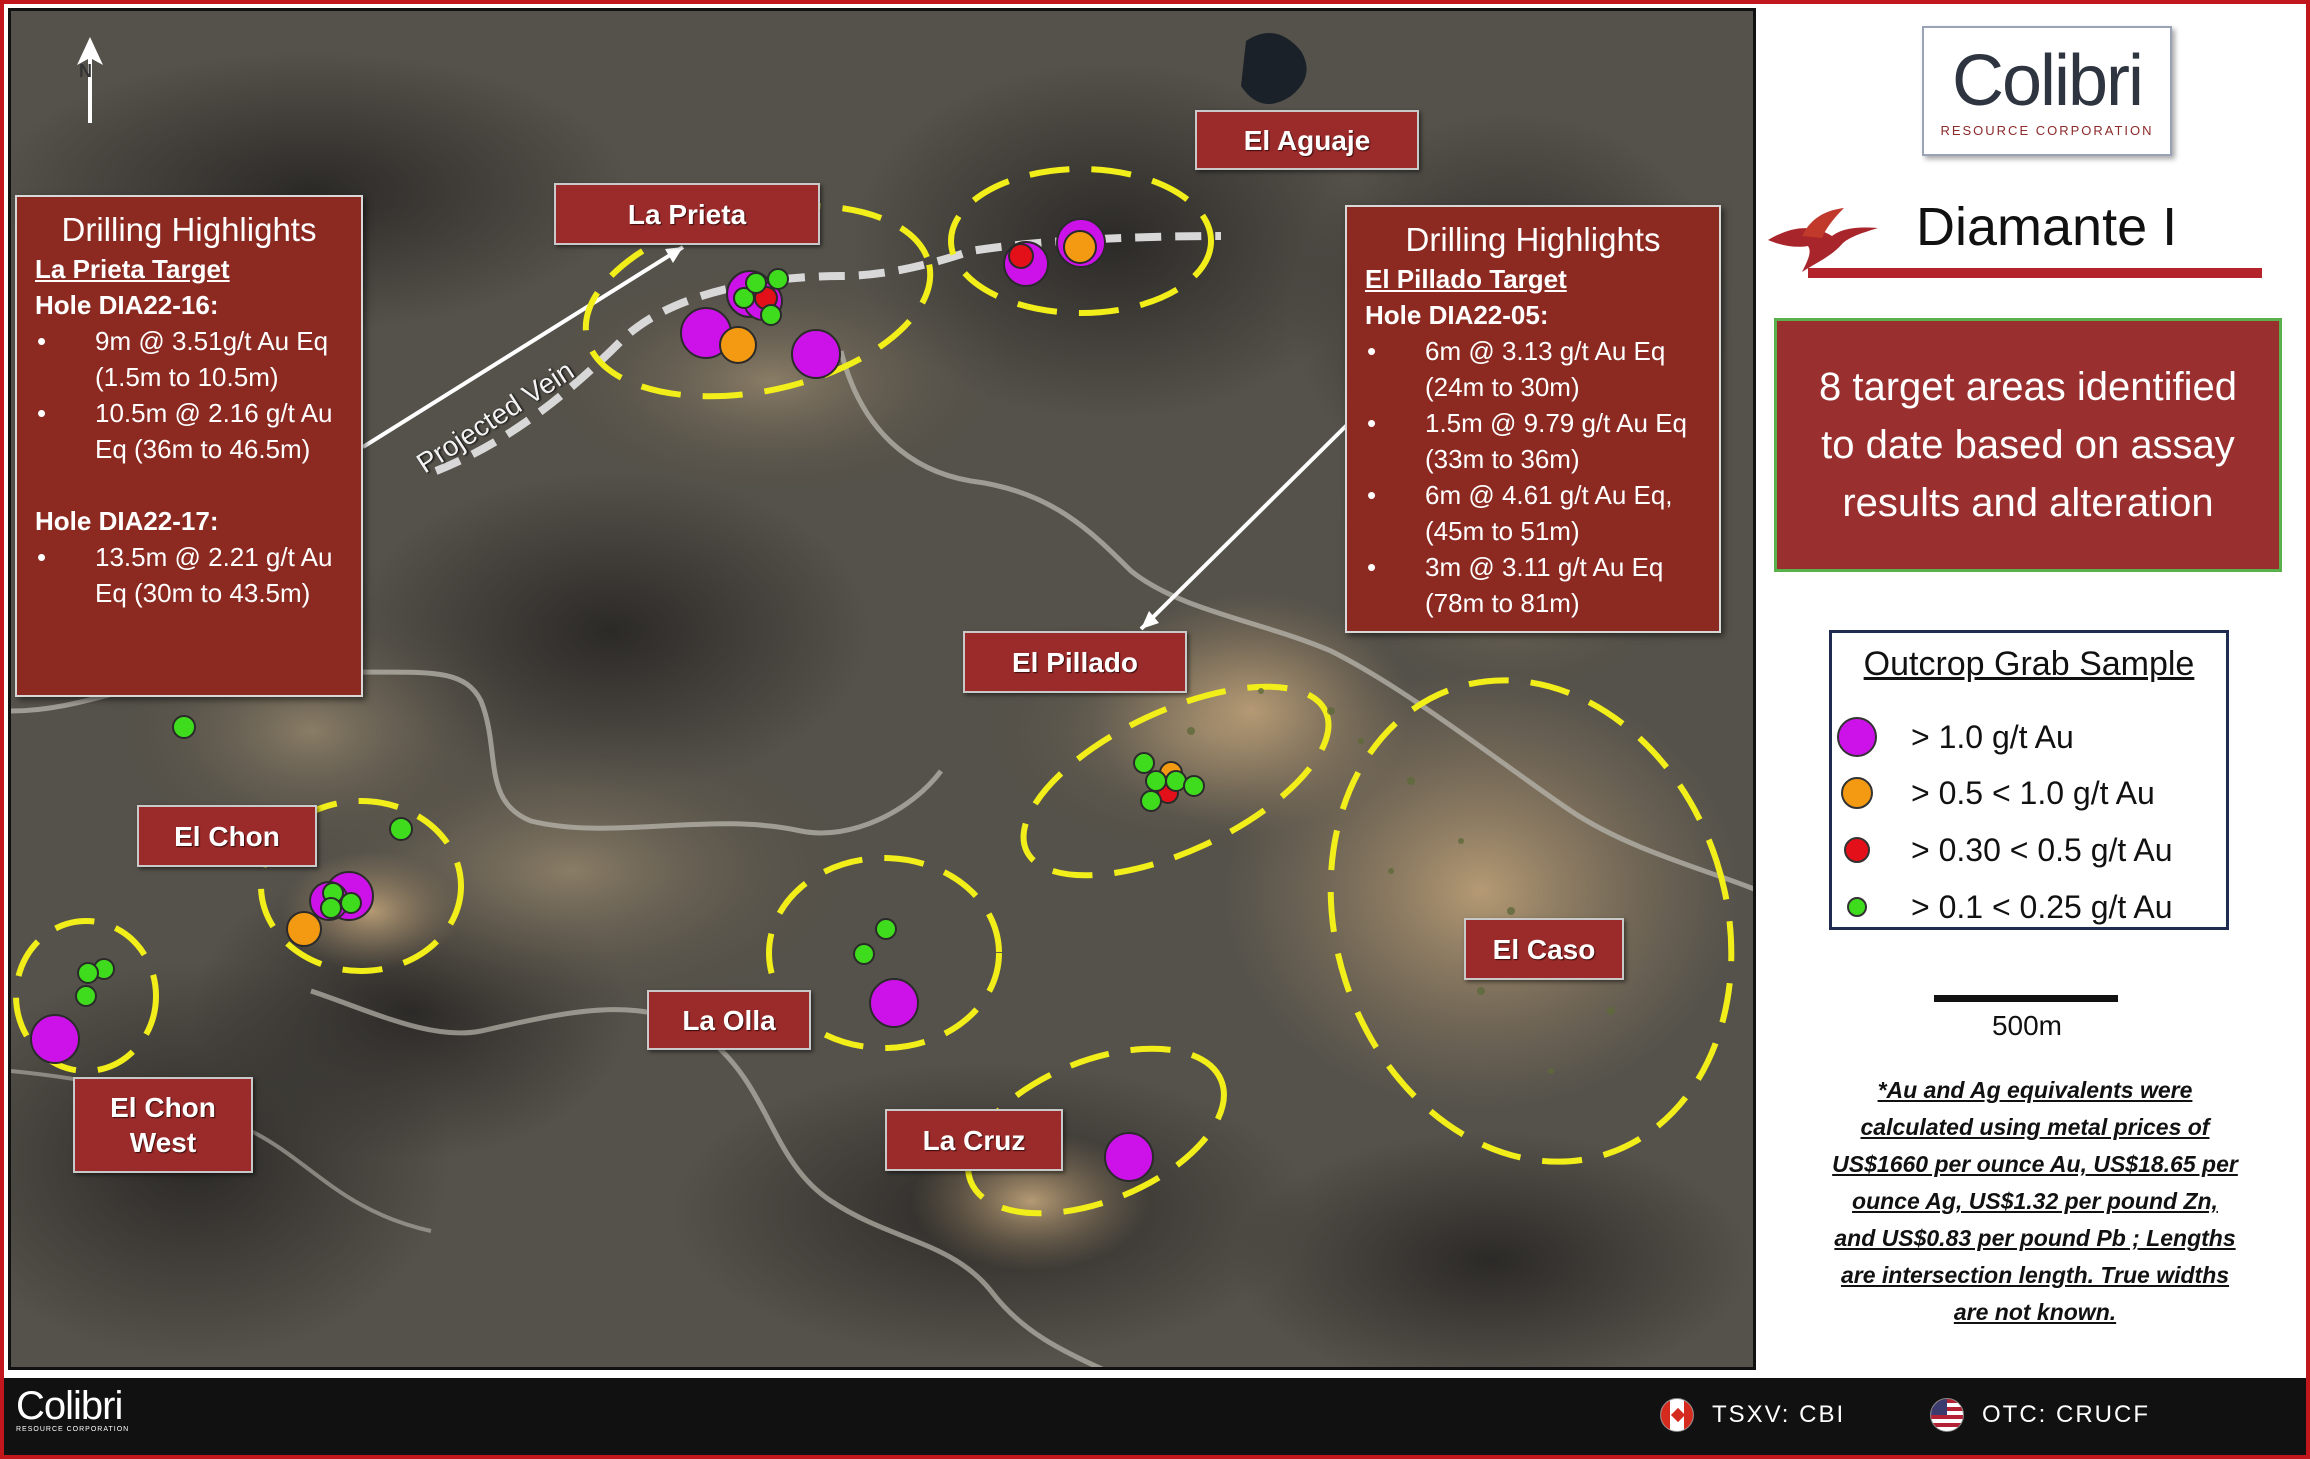 The width and height of the screenshot is (2310, 1459). I want to click on otc-ticker: OTC: CRUCF, so click(2040, 1415).